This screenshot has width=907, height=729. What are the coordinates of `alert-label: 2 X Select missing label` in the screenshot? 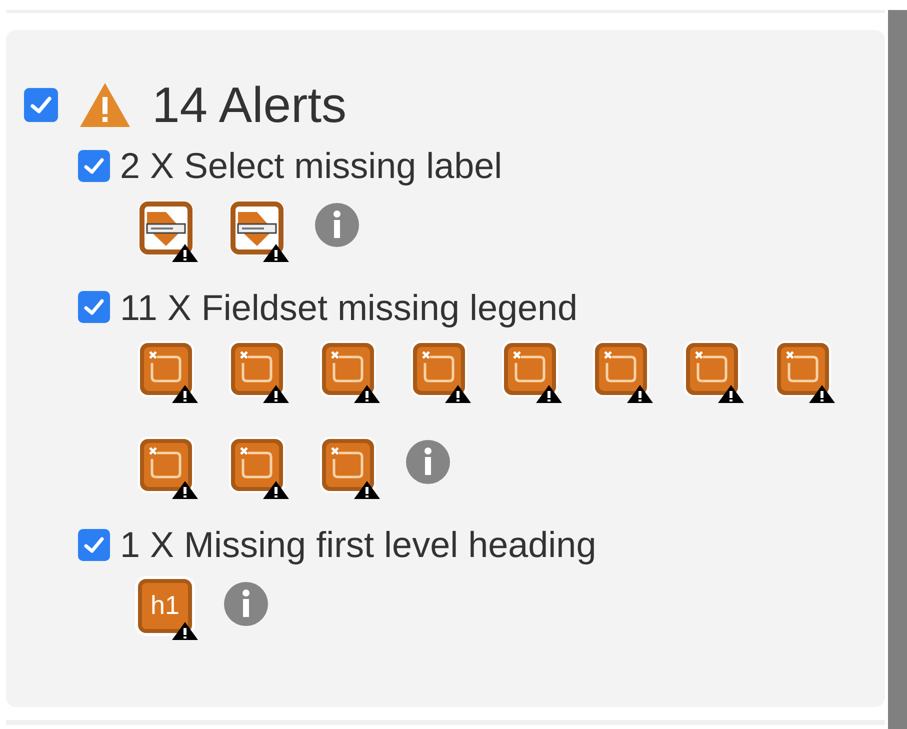 It's located at (311, 166).